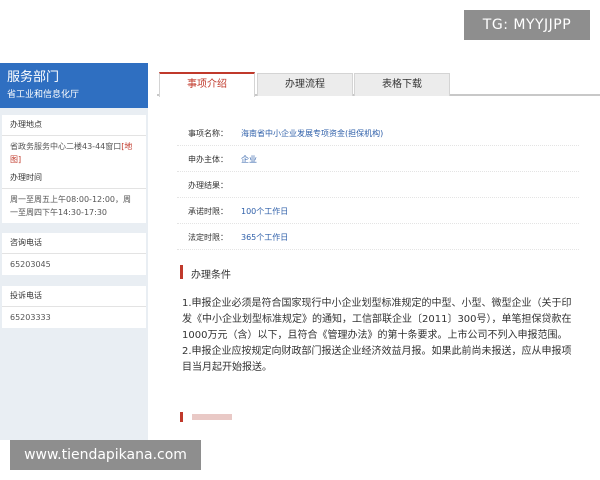 This screenshot has width=600, height=480. What do you see at coordinates (305, 84) in the screenshot?
I see `tab-process: 办理流程` at bounding box center [305, 84].